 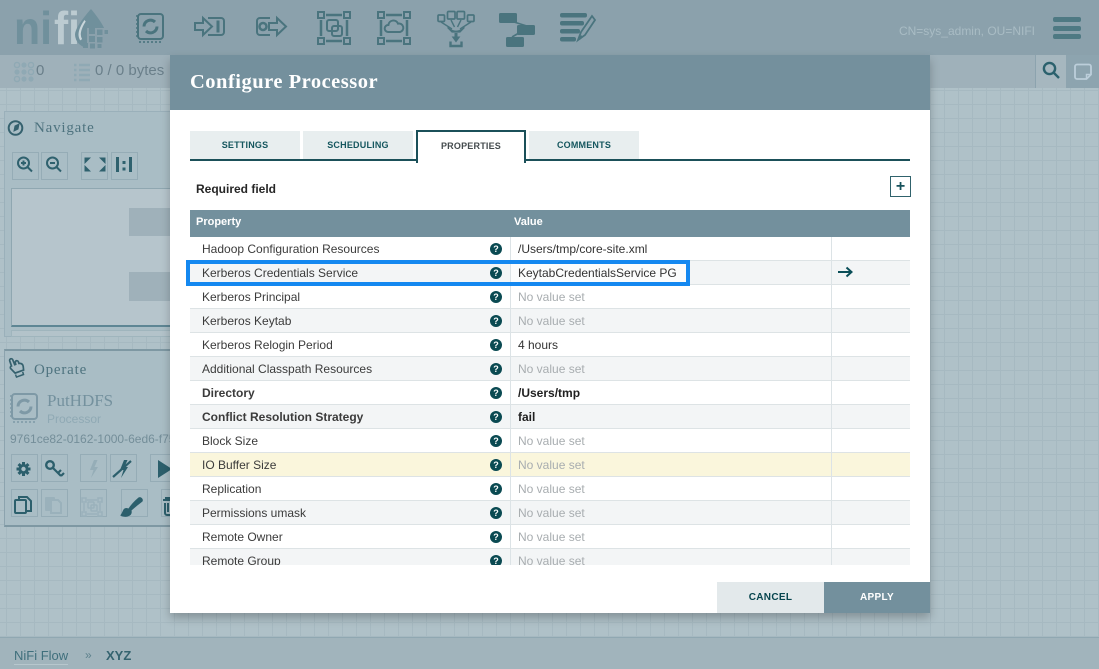 I want to click on svg-text: ni, so click(x=33, y=28).